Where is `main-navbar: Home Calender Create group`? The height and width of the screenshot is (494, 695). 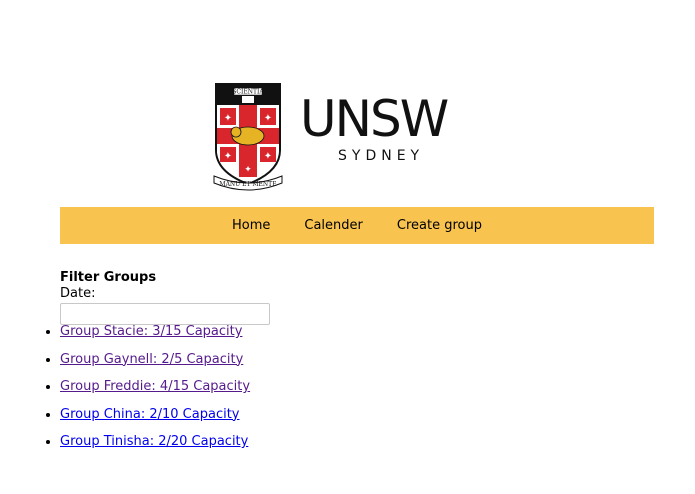 main-navbar: Home Calender Create group is located at coordinates (357, 225).